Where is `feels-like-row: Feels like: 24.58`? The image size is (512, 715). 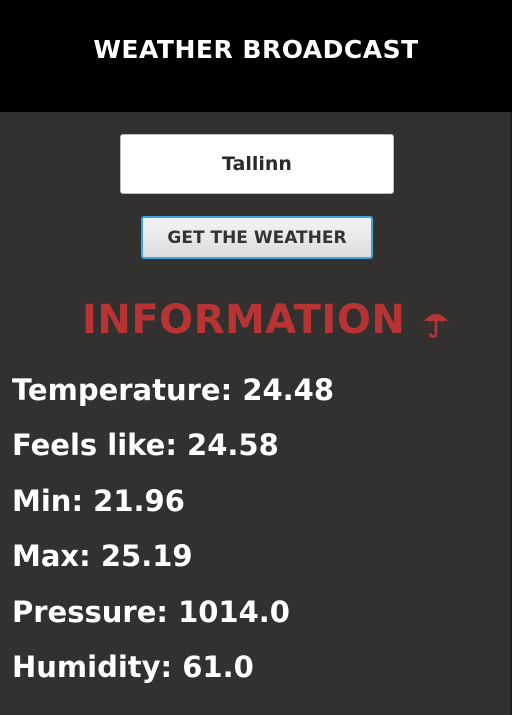
feels-like-row: Feels like: 24.58 is located at coordinates (257, 446).